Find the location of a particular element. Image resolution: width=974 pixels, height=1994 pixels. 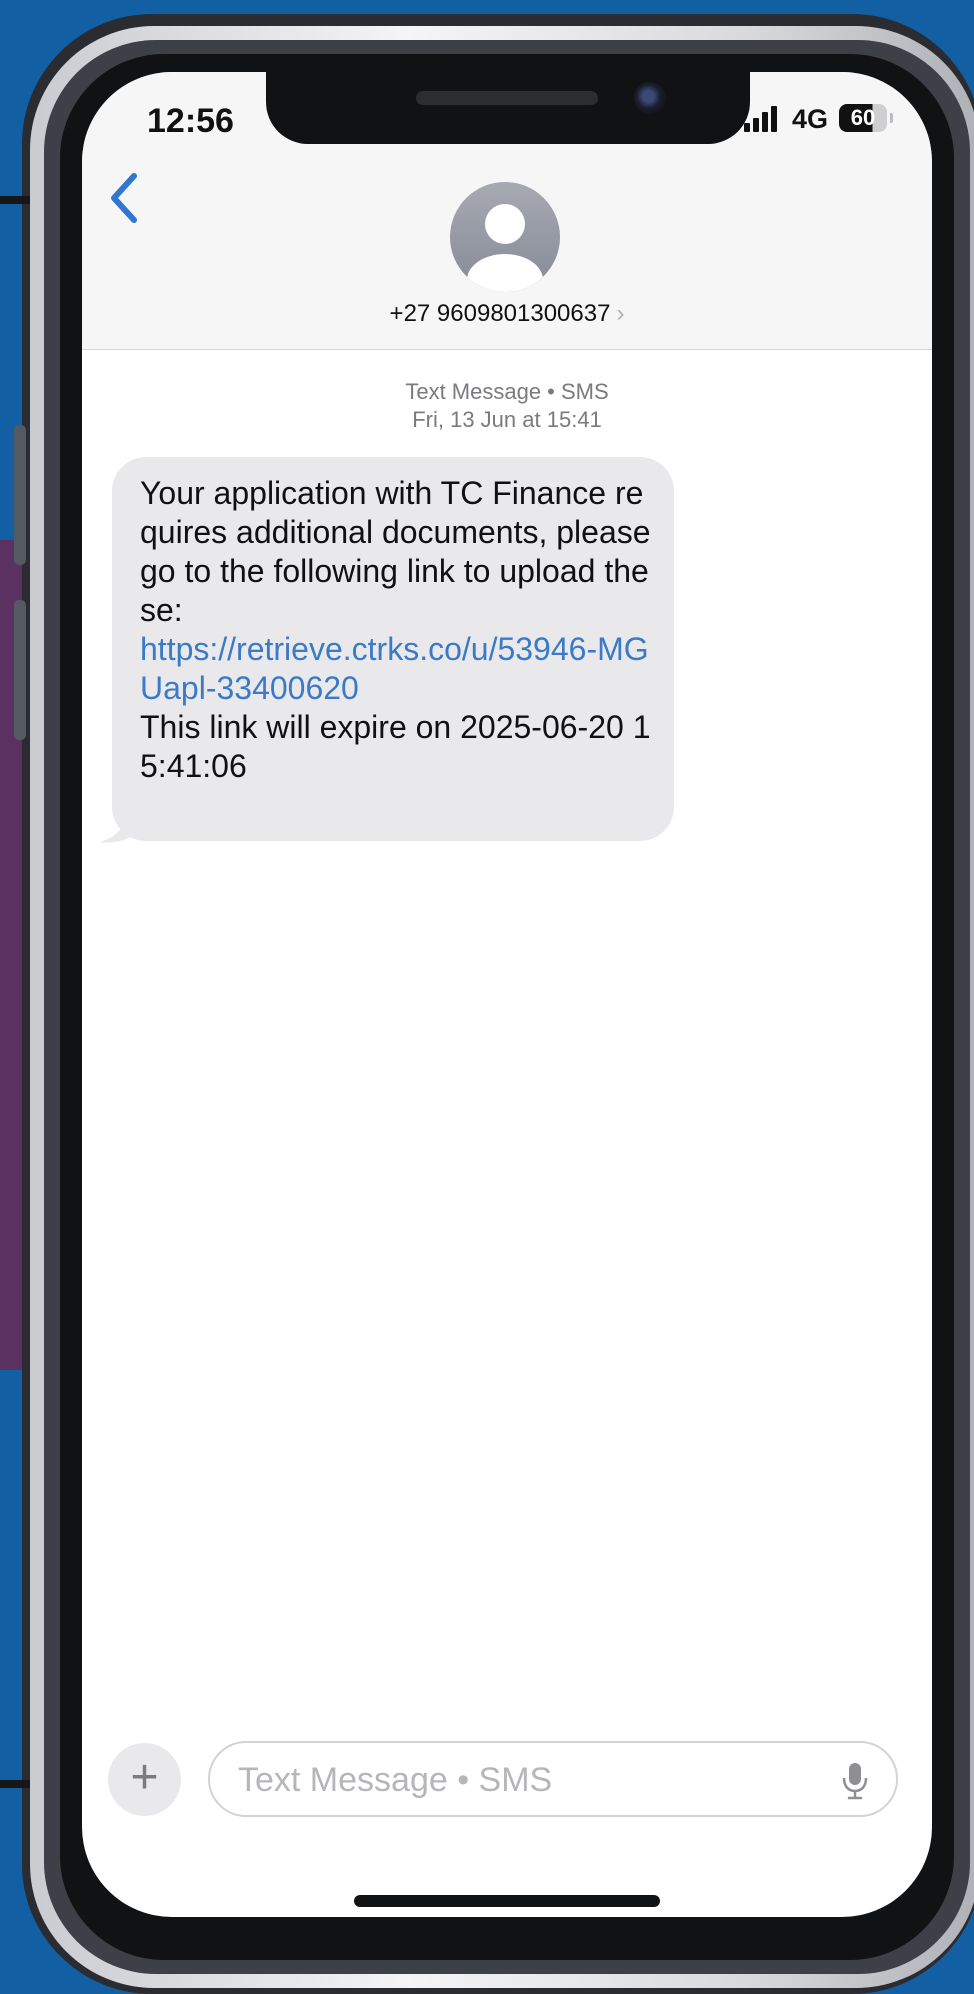

battery-icon: 60 is located at coordinates (863, 118).